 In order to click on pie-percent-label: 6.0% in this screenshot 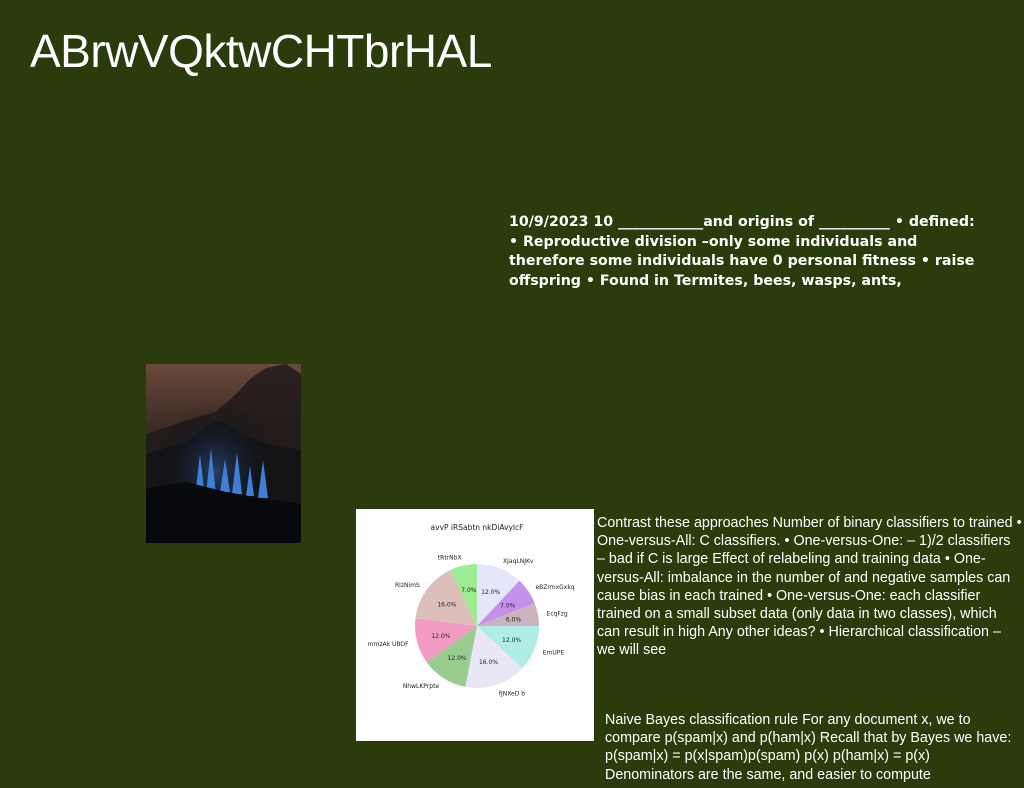, I will do `click(514, 620)`.